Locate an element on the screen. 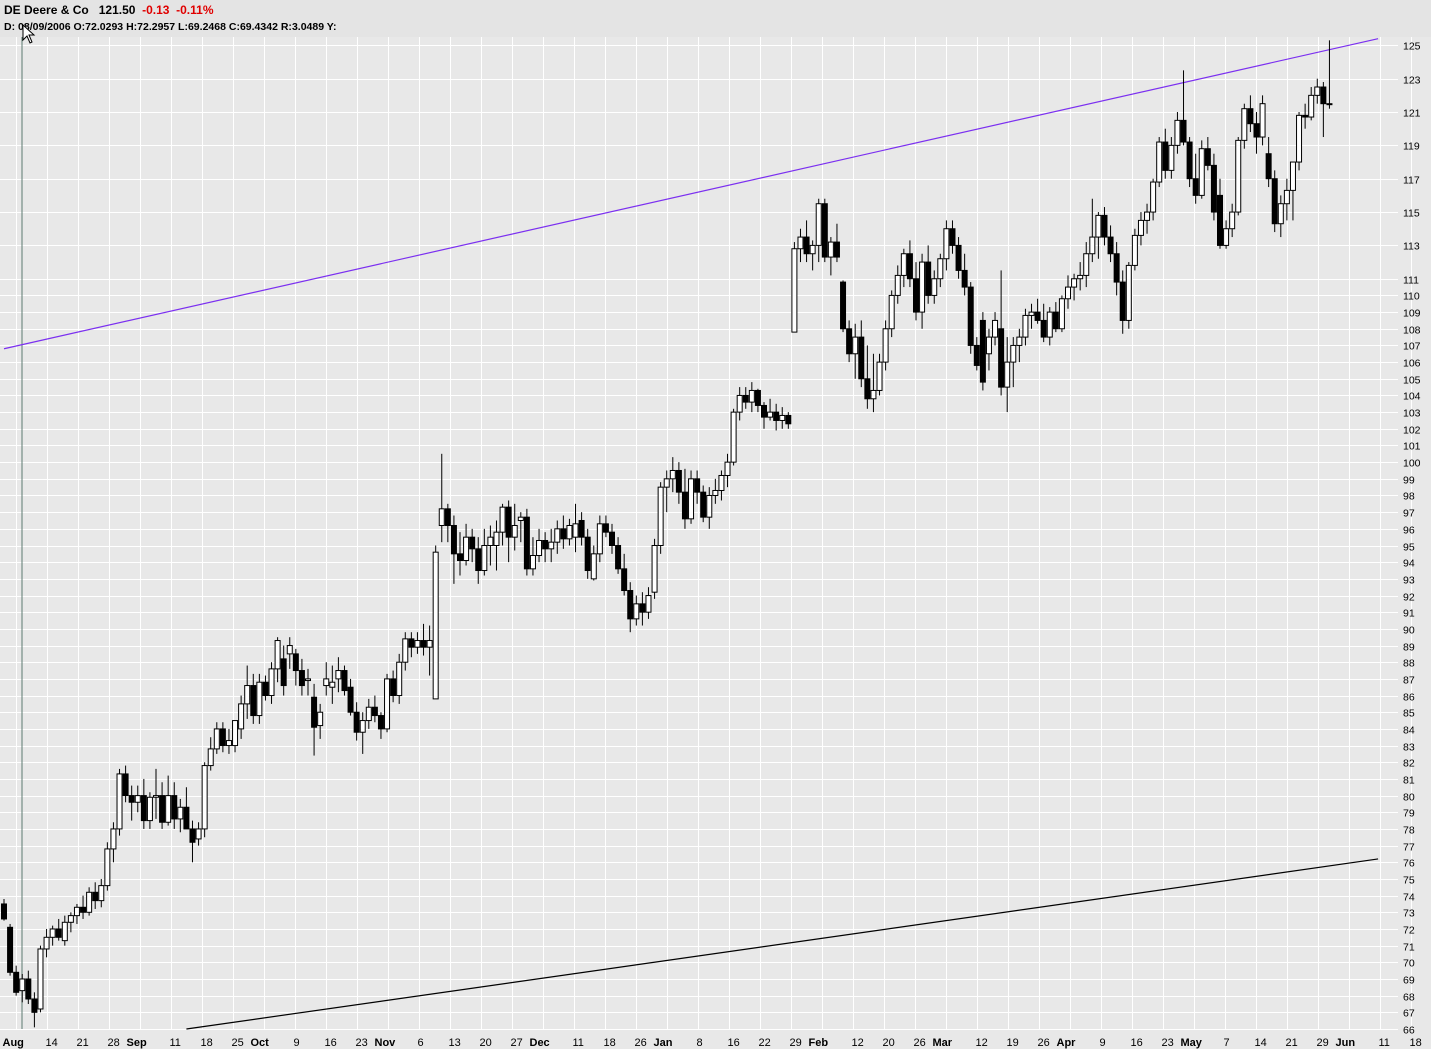  y-tick-label: 80 is located at coordinates (1409, 798).